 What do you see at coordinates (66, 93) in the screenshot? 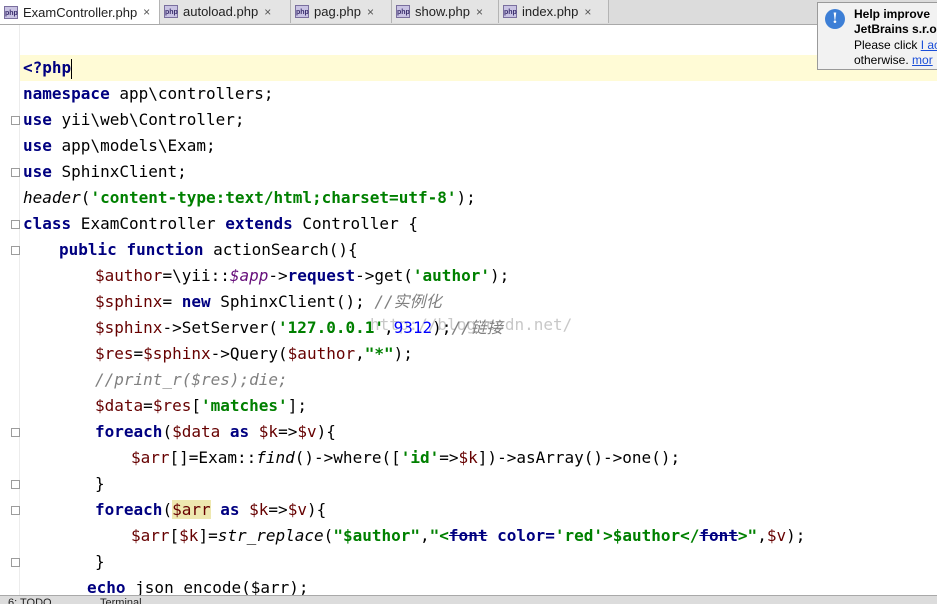
I see `keyword: namespace` at bounding box center [66, 93].